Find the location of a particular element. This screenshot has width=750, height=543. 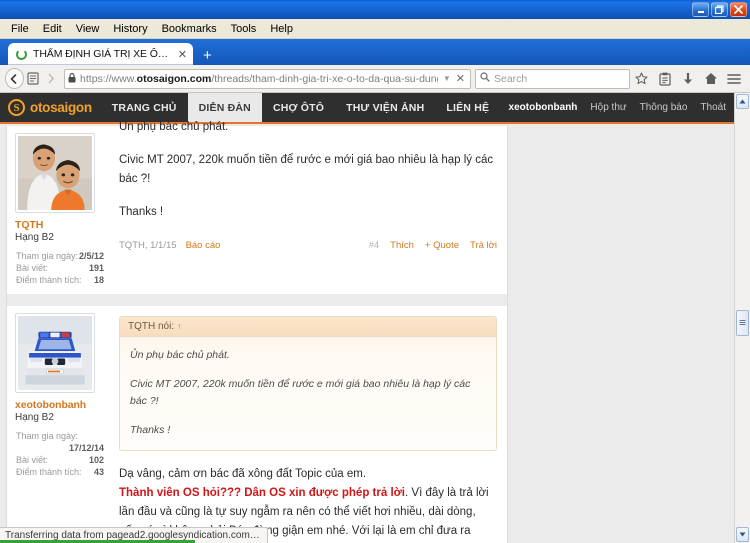

menu-file: File is located at coordinates (20, 29).